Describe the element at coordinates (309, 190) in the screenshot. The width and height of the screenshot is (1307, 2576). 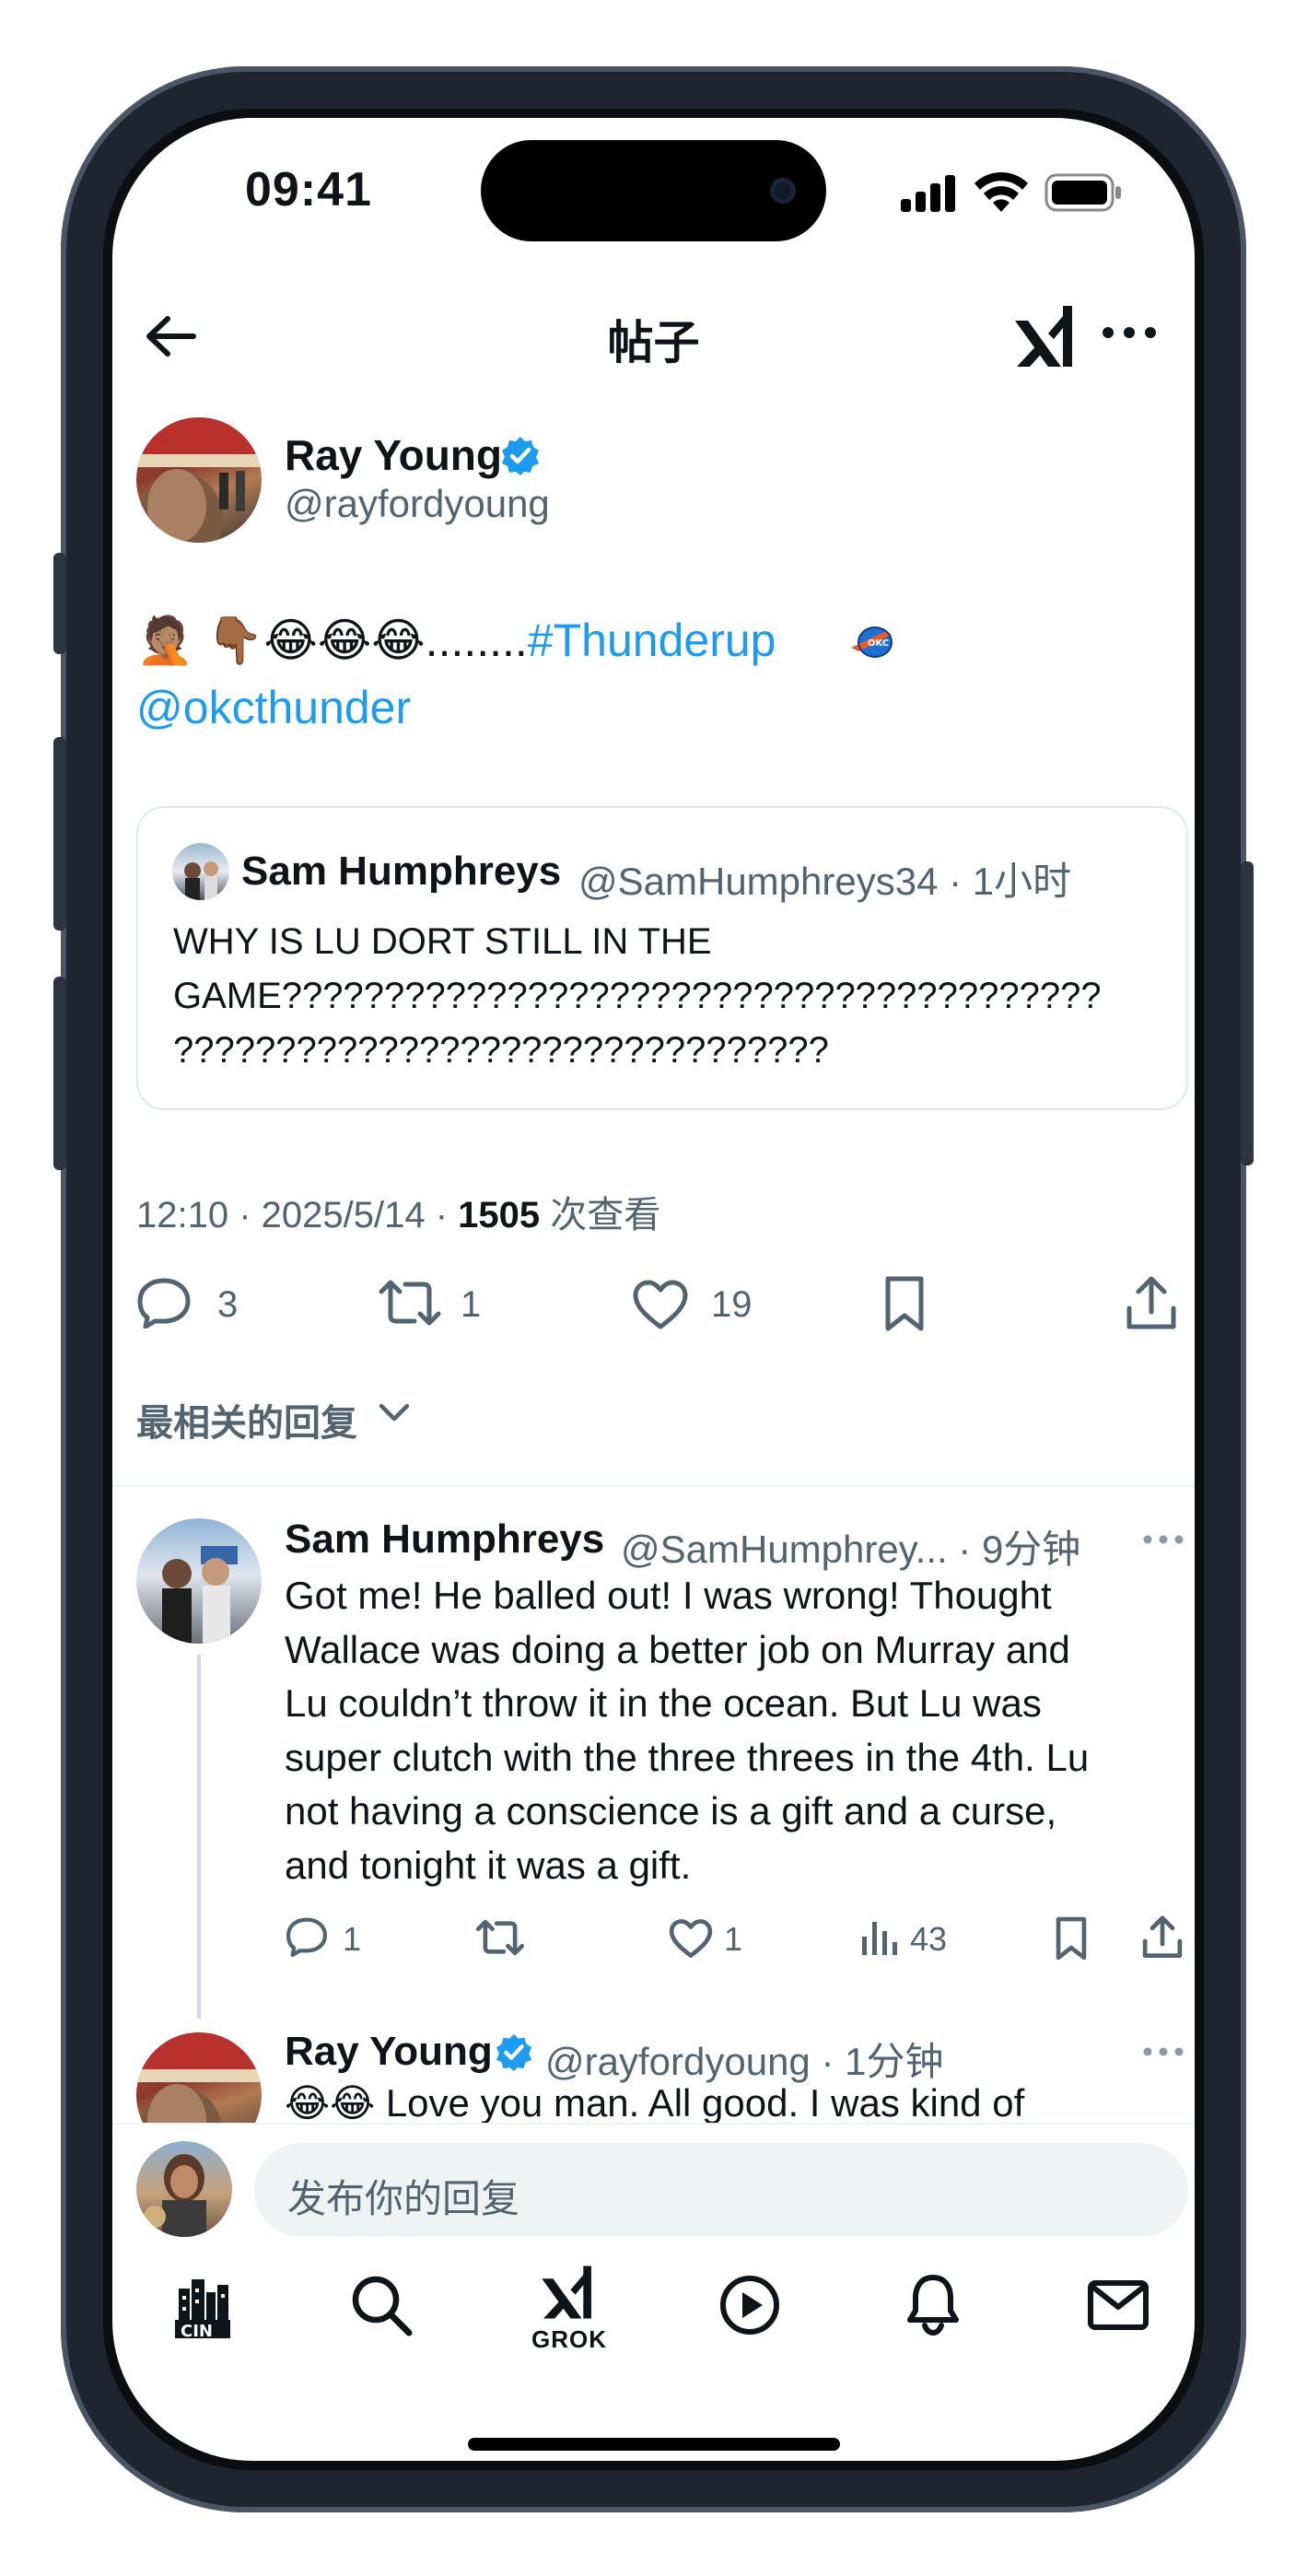
I see `status-time: 09:41` at that location.